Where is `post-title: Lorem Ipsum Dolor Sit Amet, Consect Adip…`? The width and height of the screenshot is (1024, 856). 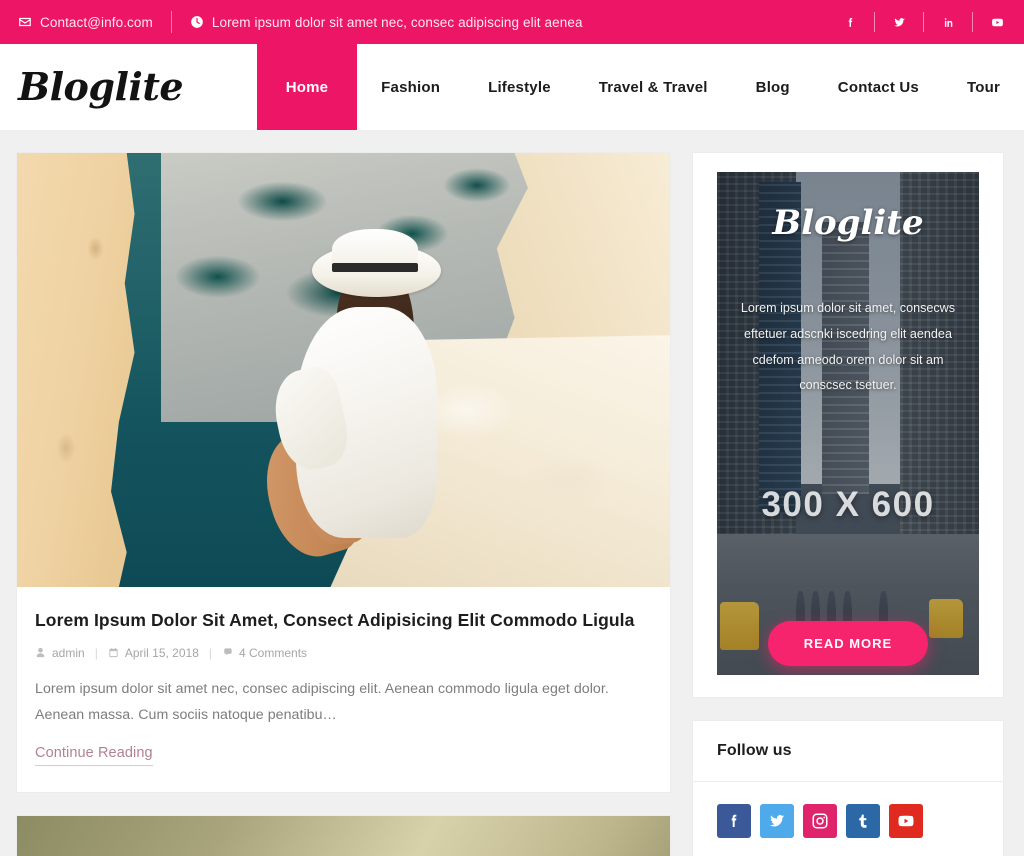
post-title: Lorem Ipsum Dolor Sit Amet, Consect Adip… is located at coordinates (343, 621).